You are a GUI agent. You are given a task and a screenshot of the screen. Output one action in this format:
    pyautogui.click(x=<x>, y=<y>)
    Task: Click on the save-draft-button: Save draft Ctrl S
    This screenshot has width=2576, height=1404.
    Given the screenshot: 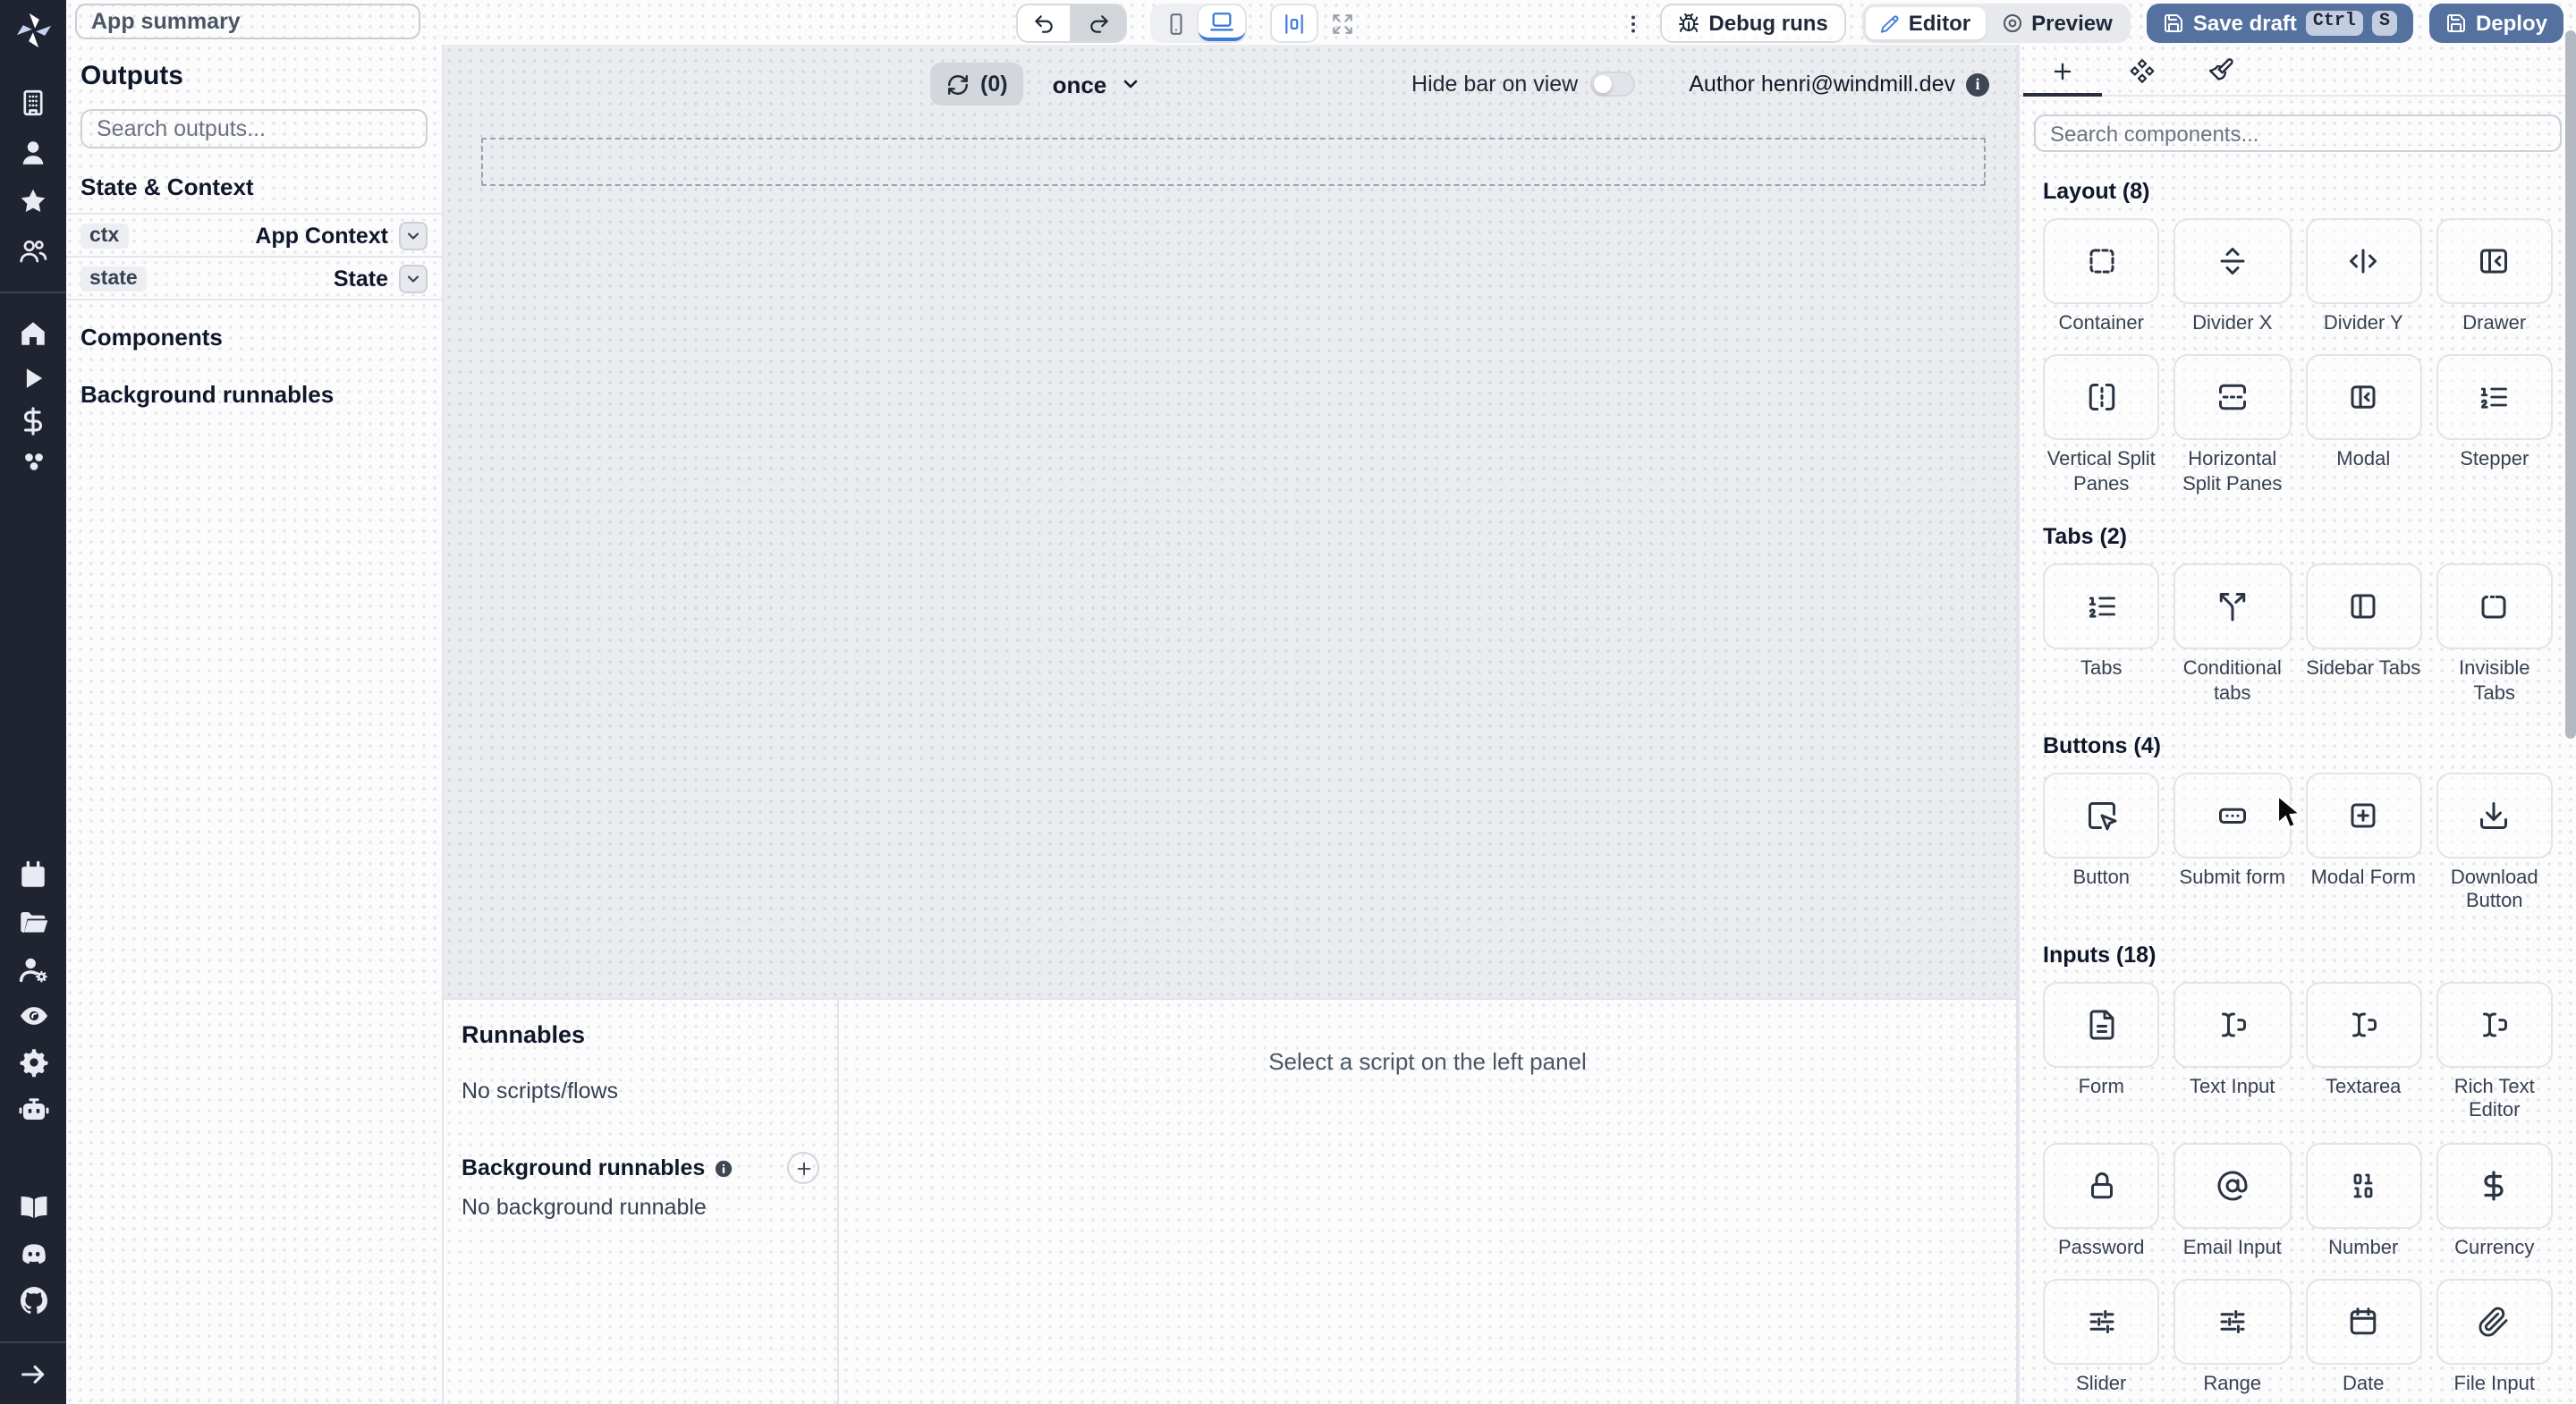 What is the action you would take?
    pyautogui.click(x=2279, y=23)
    